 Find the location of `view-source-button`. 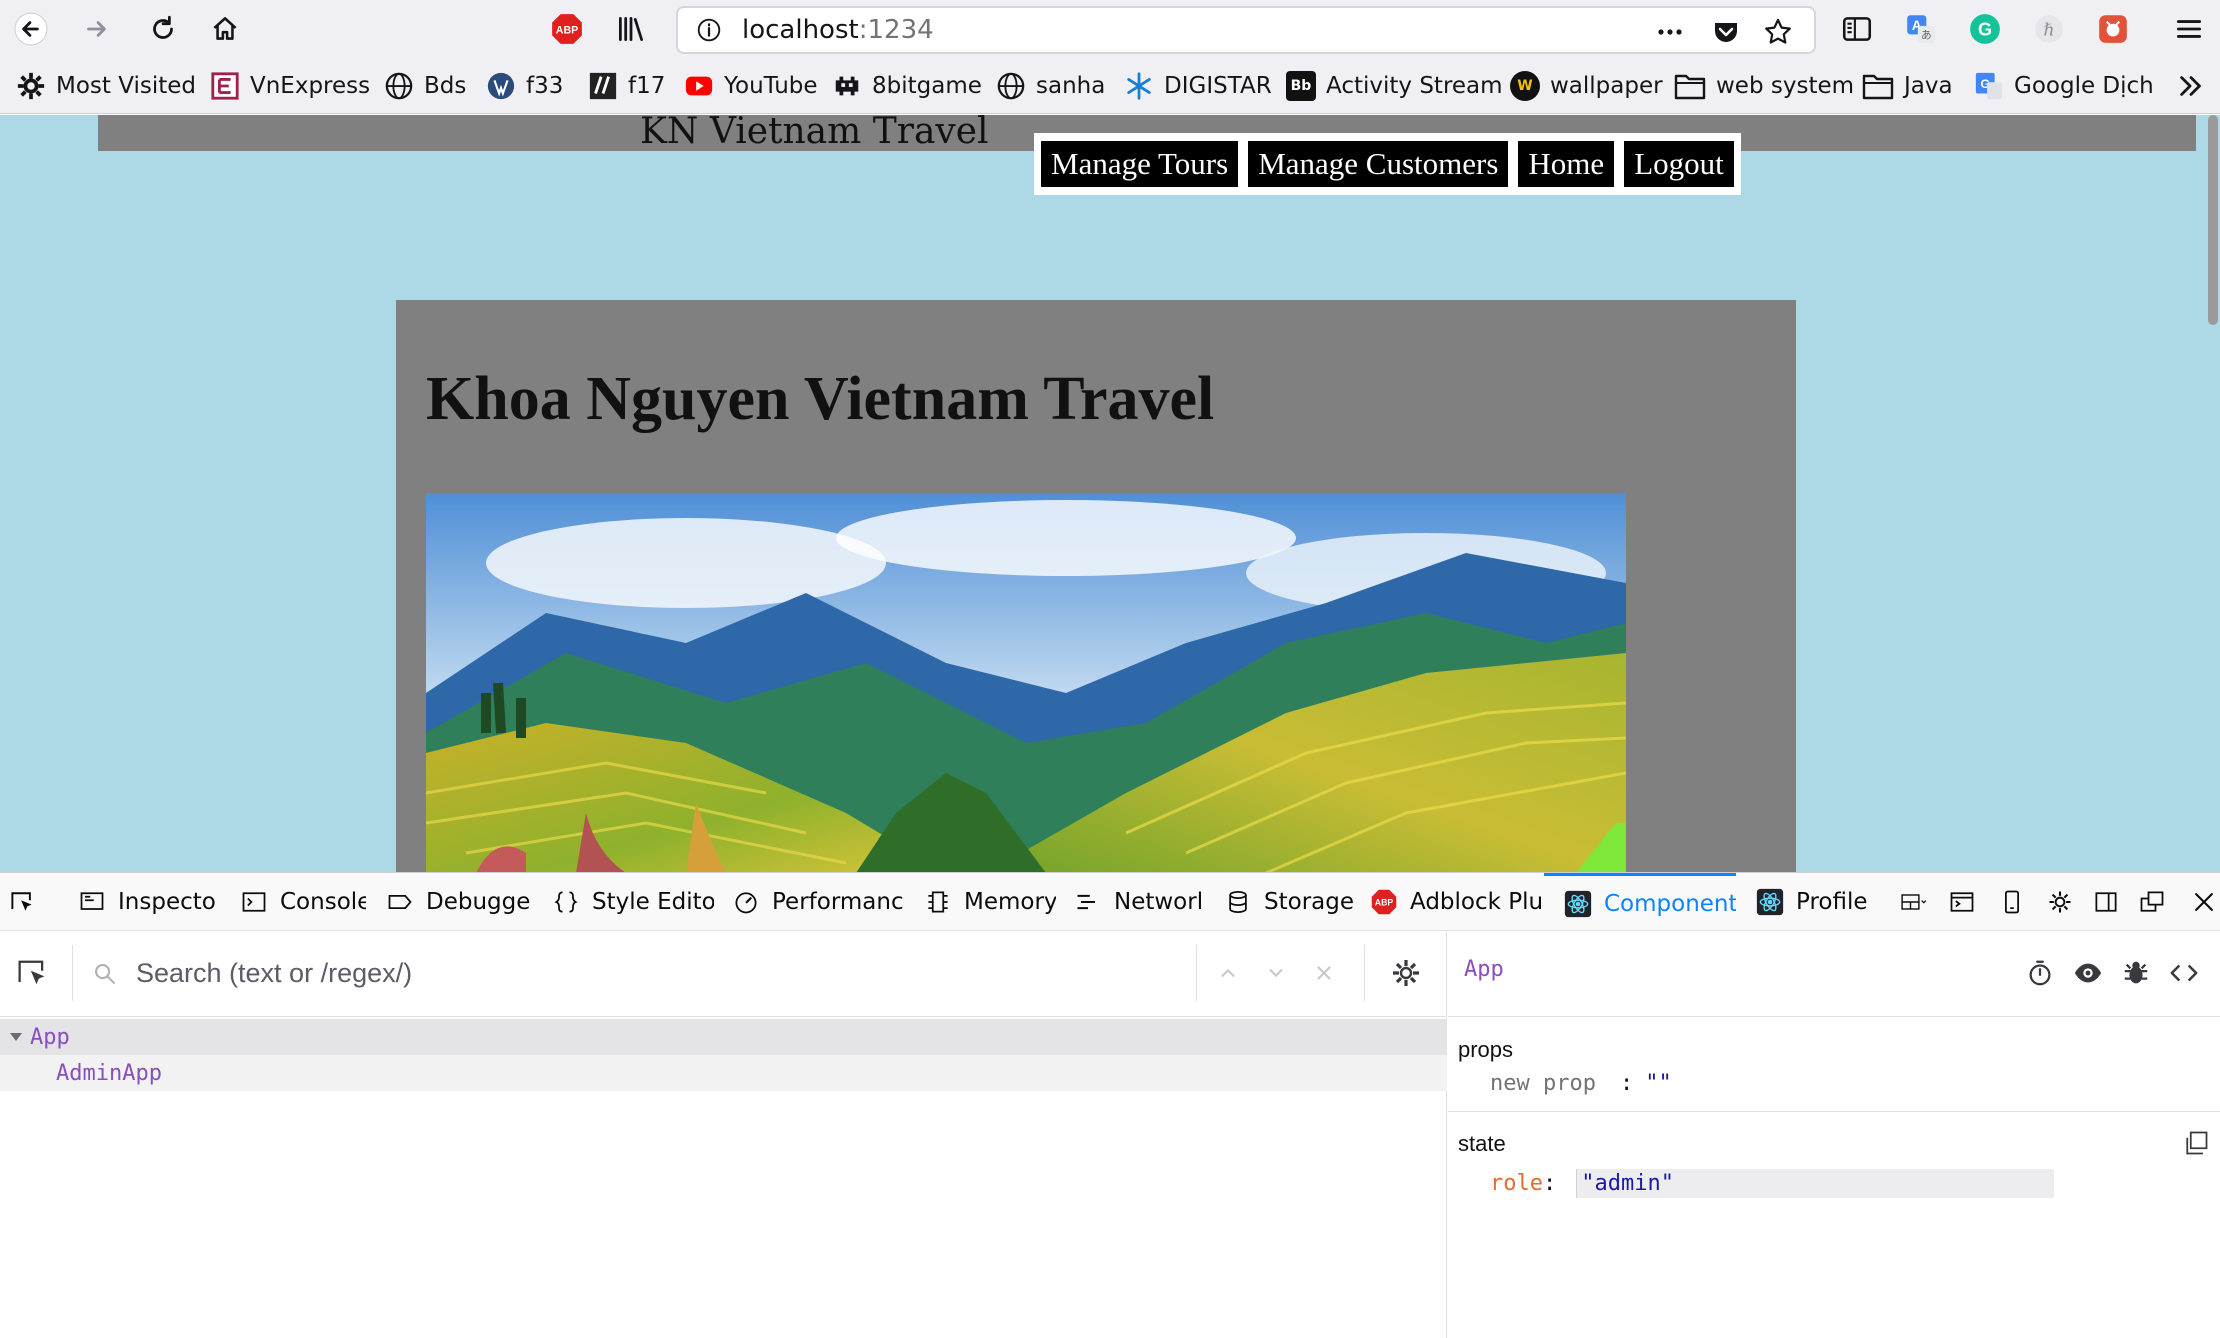

view-source-button is located at coordinates (2184, 973).